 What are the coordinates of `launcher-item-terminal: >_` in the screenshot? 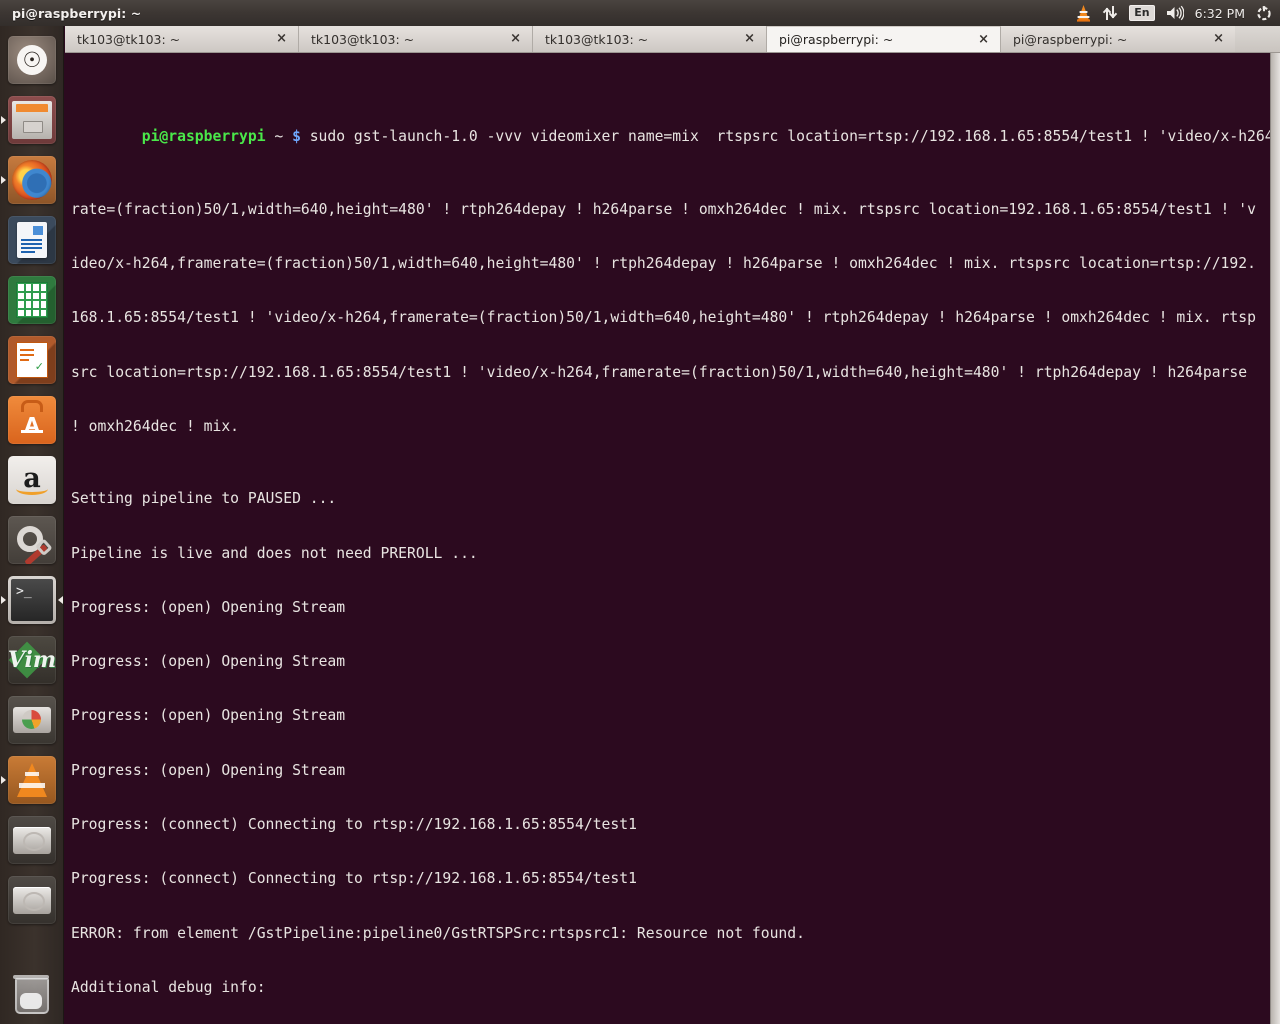 It's located at (31, 600).